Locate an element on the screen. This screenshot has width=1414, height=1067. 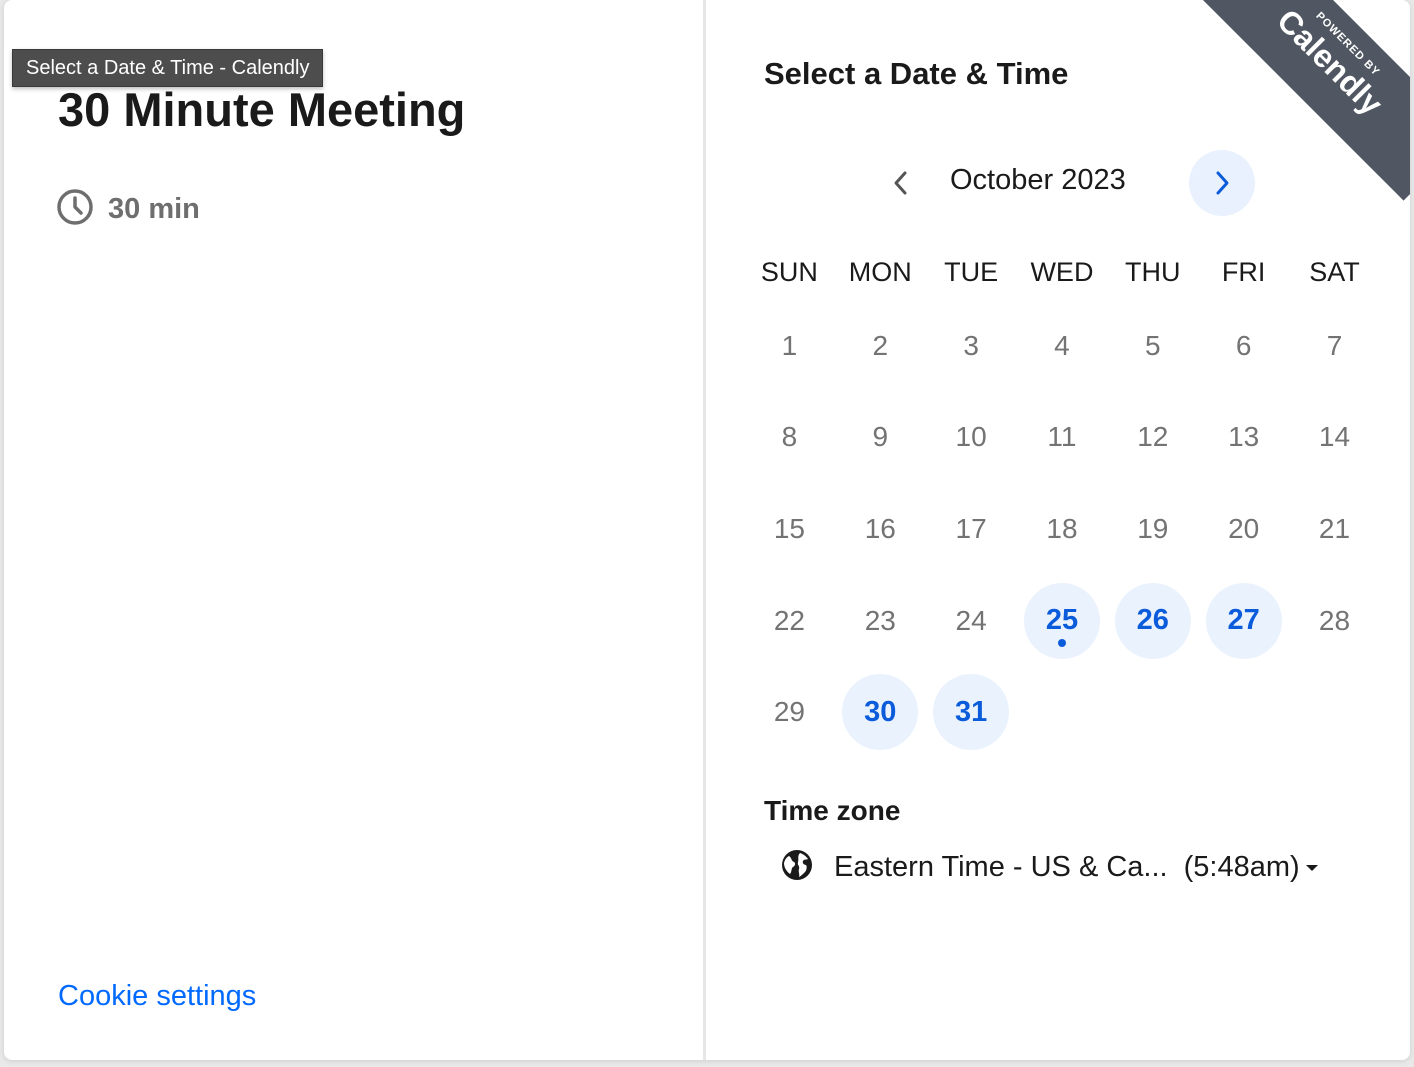
calendar-day-14: 14 is located at coordinates (1334, 438).